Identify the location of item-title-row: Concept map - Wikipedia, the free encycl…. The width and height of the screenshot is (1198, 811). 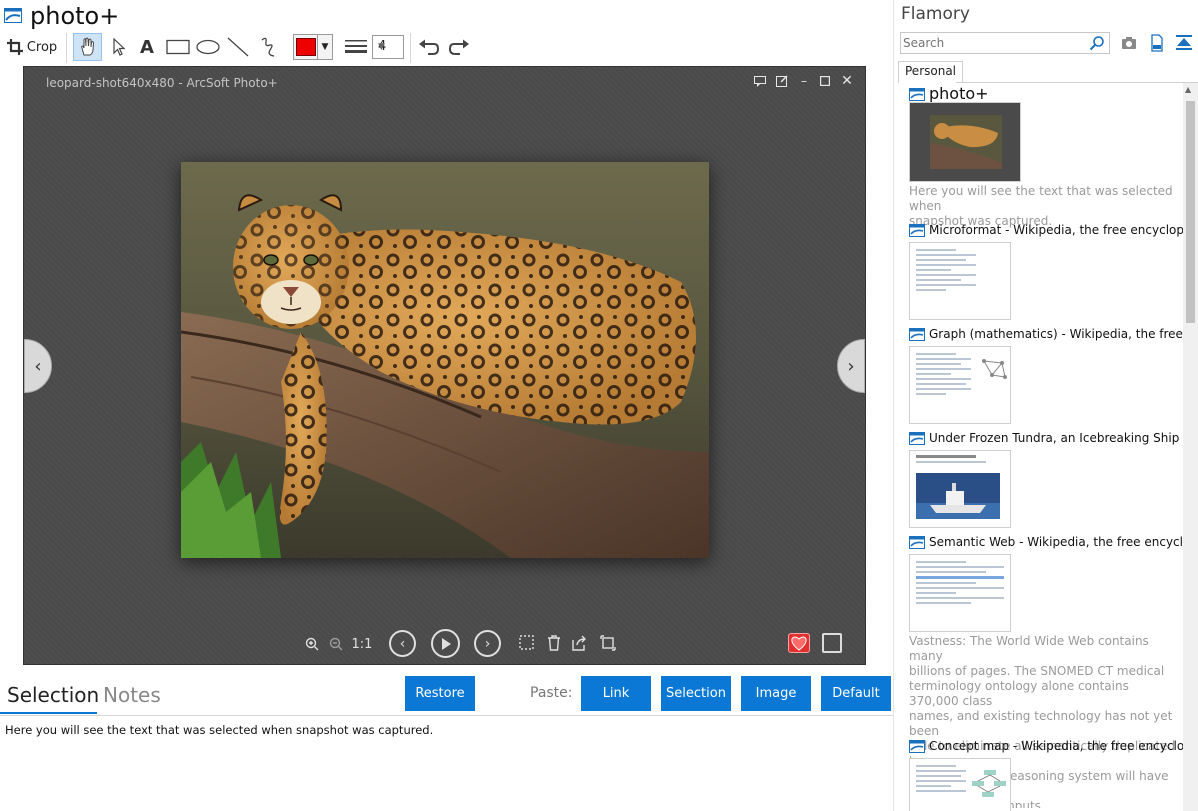
(1046, 747).